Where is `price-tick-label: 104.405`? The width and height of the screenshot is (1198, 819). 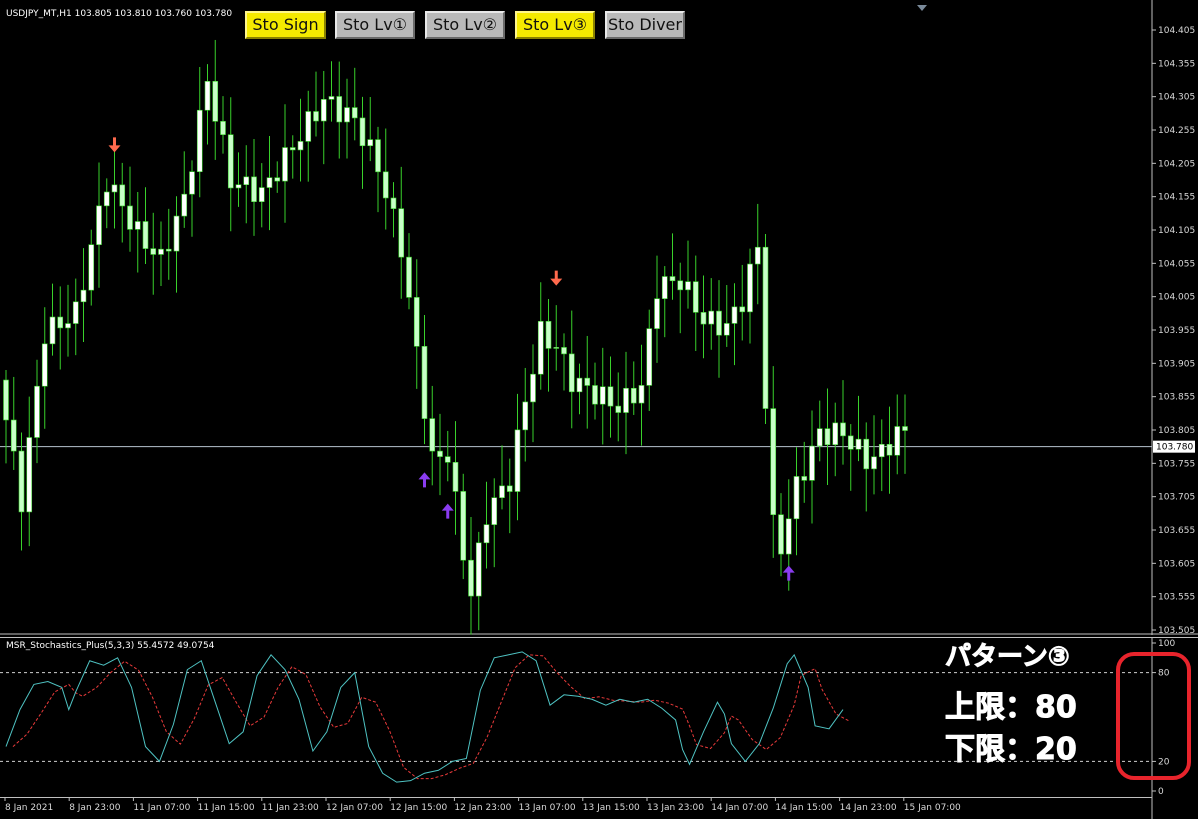 price-tick-label: 104.405 is located at coordinates (1176, 31).